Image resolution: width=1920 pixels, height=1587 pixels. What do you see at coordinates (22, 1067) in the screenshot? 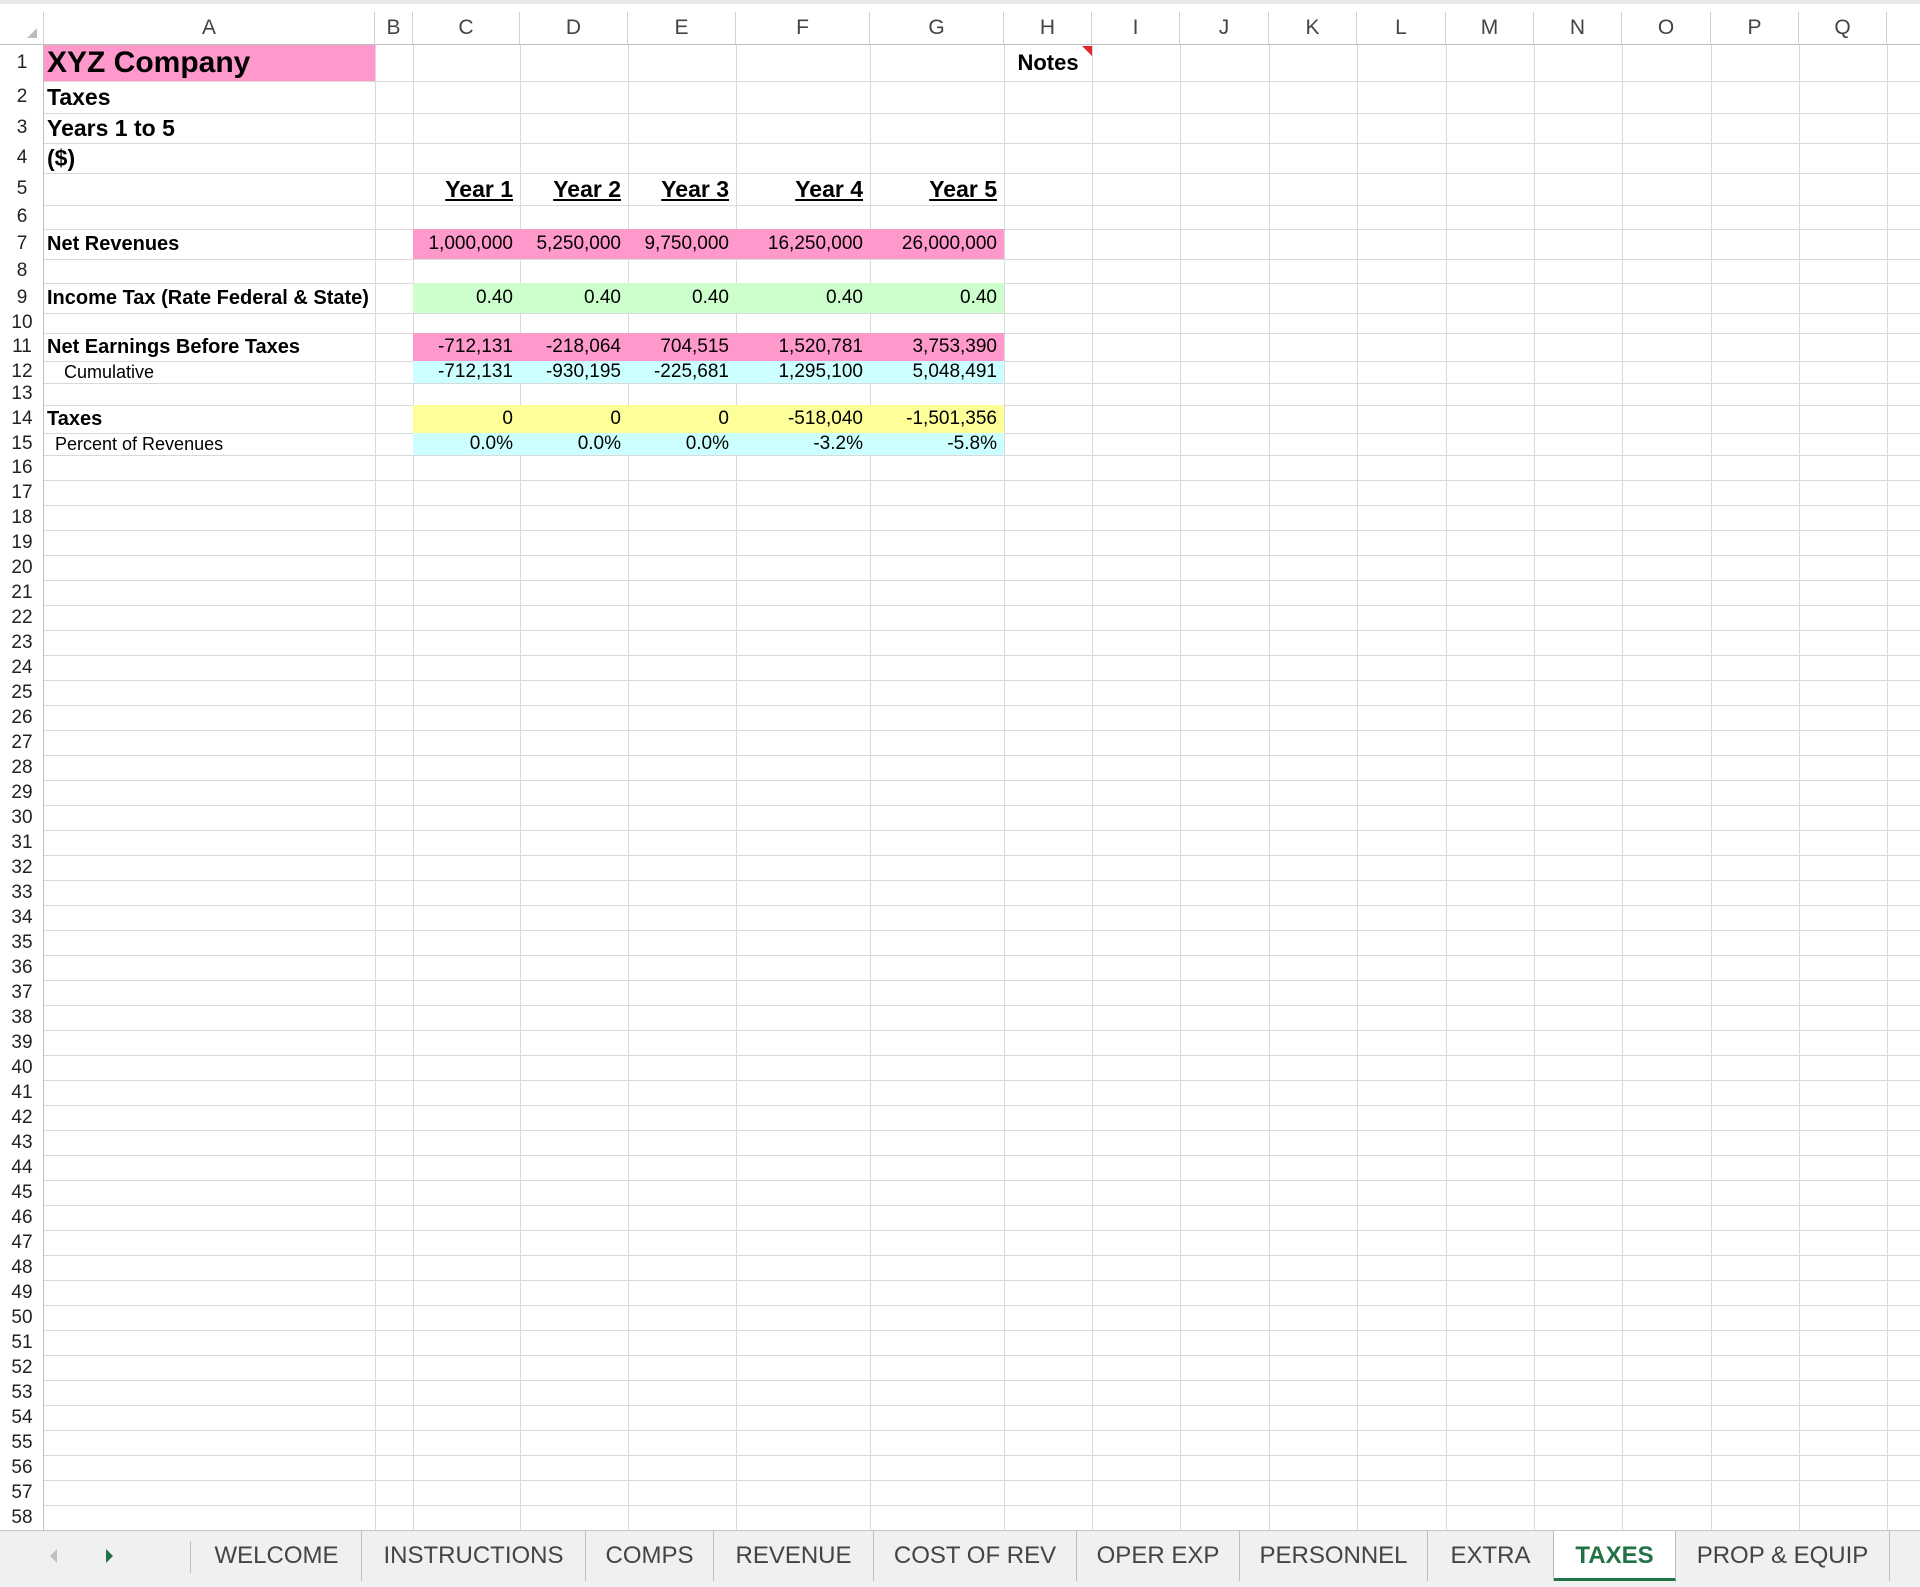
I see `row-header-40: 40` at bounding box center [22, 1067].